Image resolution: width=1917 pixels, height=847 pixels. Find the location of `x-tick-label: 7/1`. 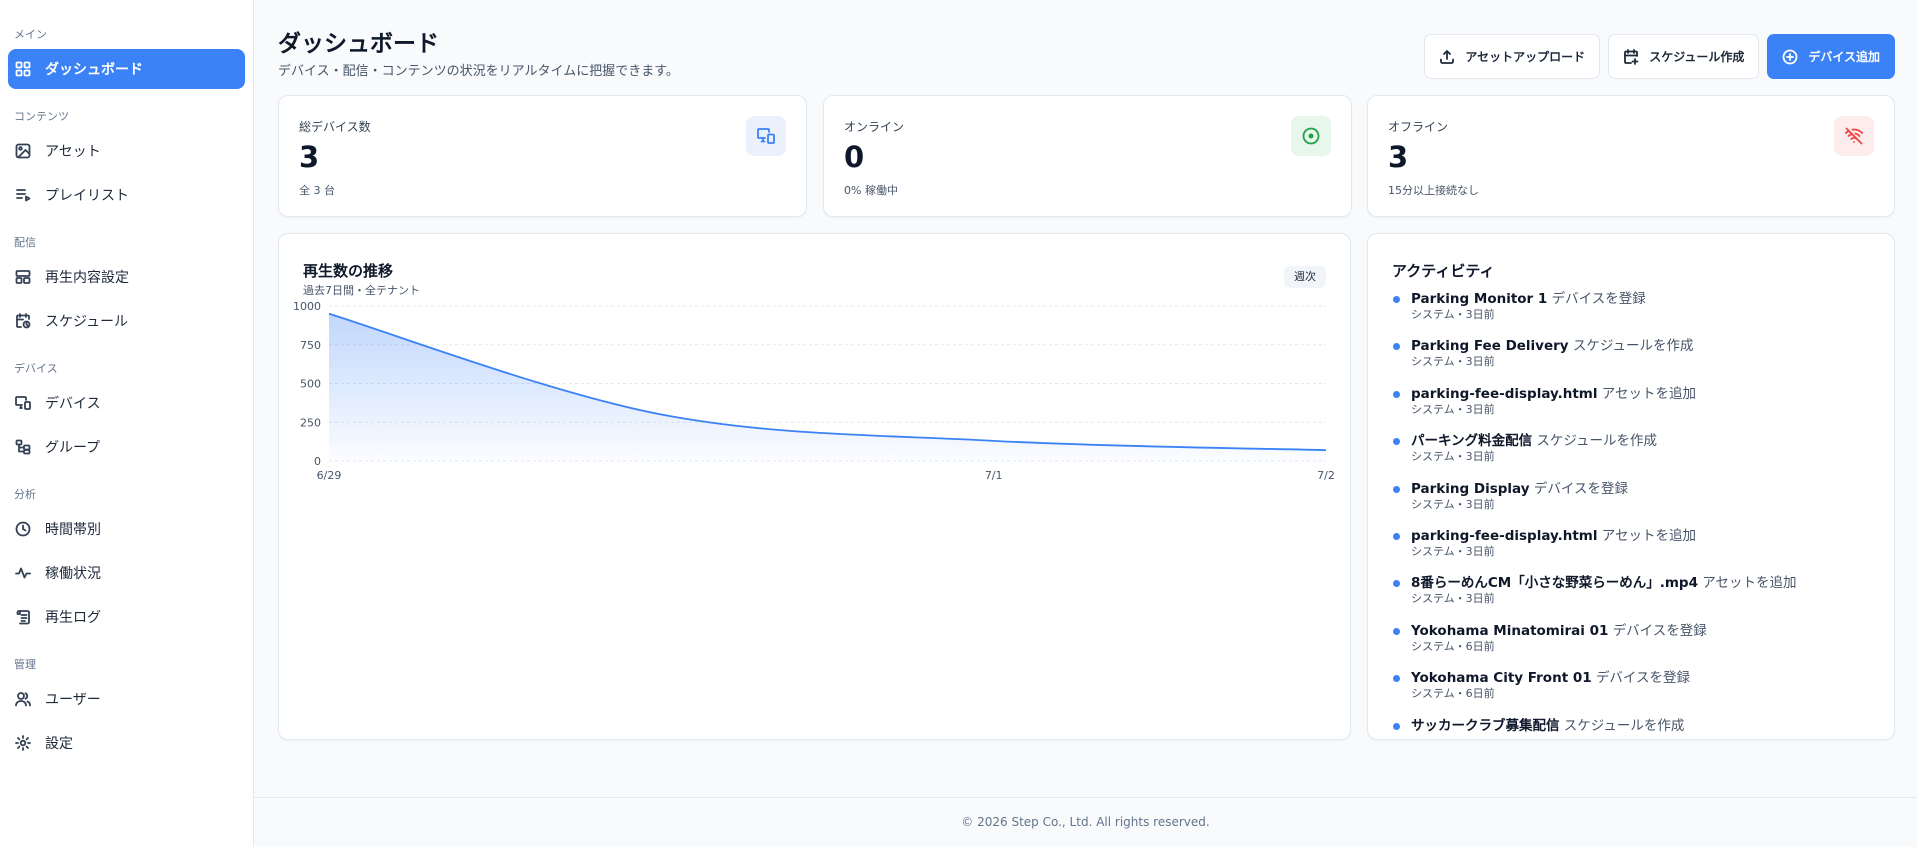

x-tick-label: 7/1 is located at coordinates (994, 475).